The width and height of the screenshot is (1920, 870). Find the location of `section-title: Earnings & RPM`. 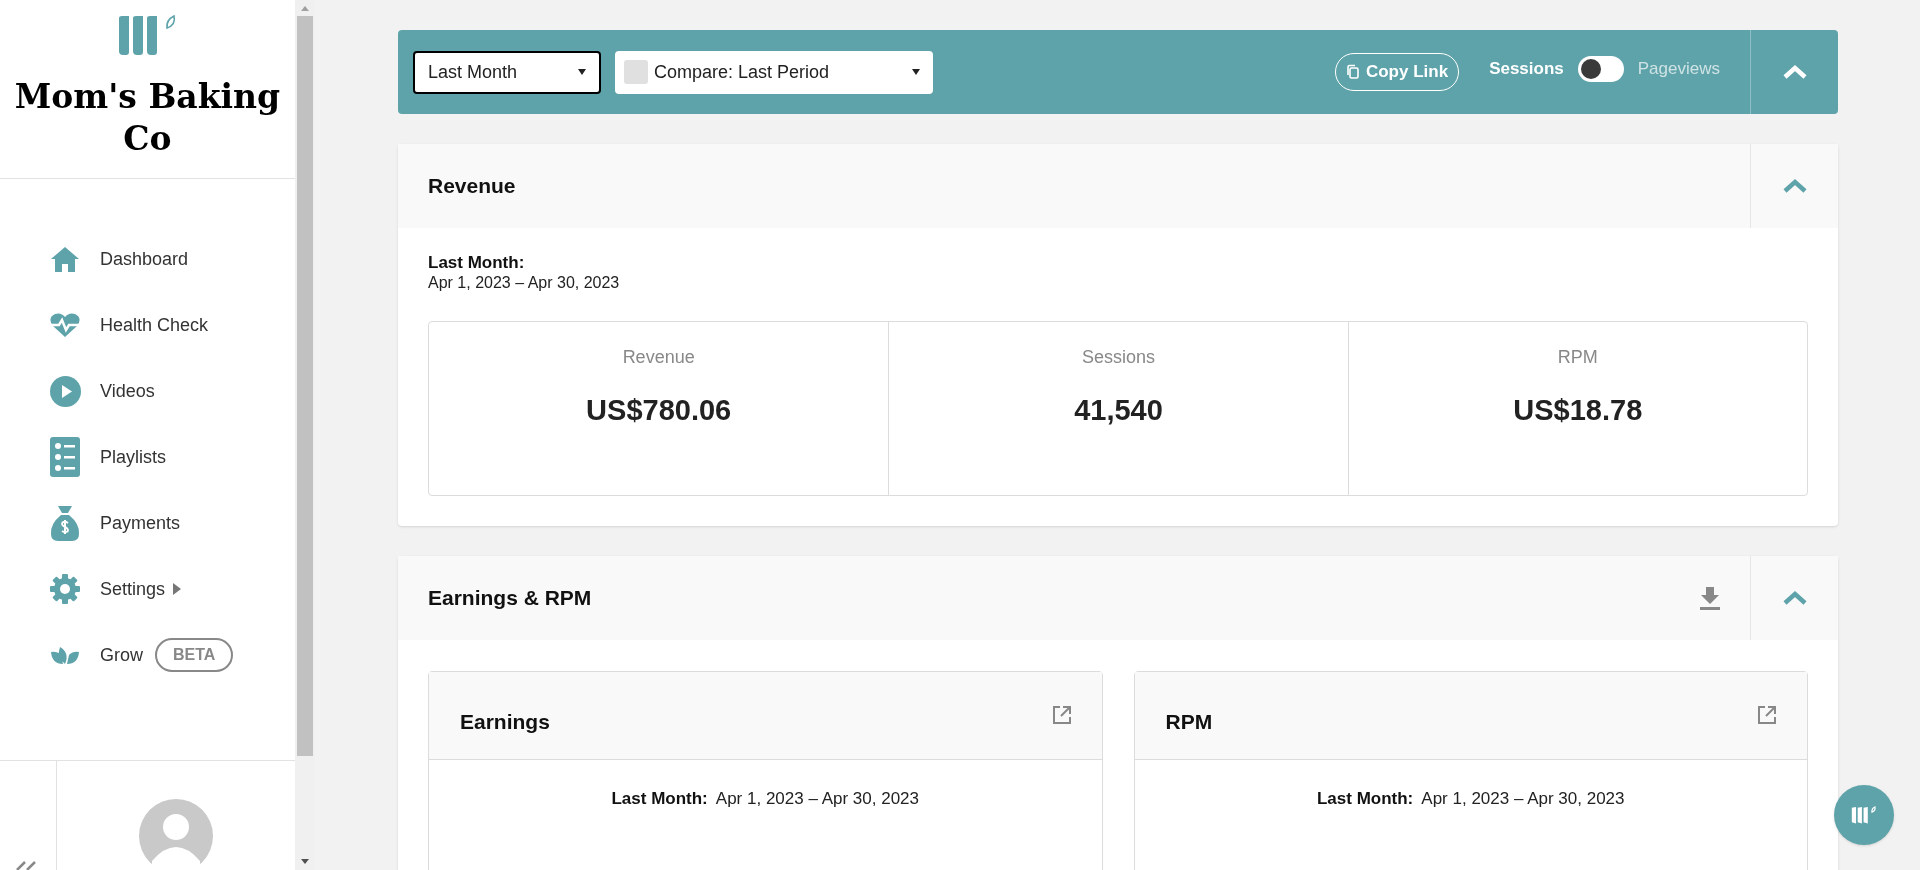

section-title: Earnings & RPM is located at coordinates (510, 598).